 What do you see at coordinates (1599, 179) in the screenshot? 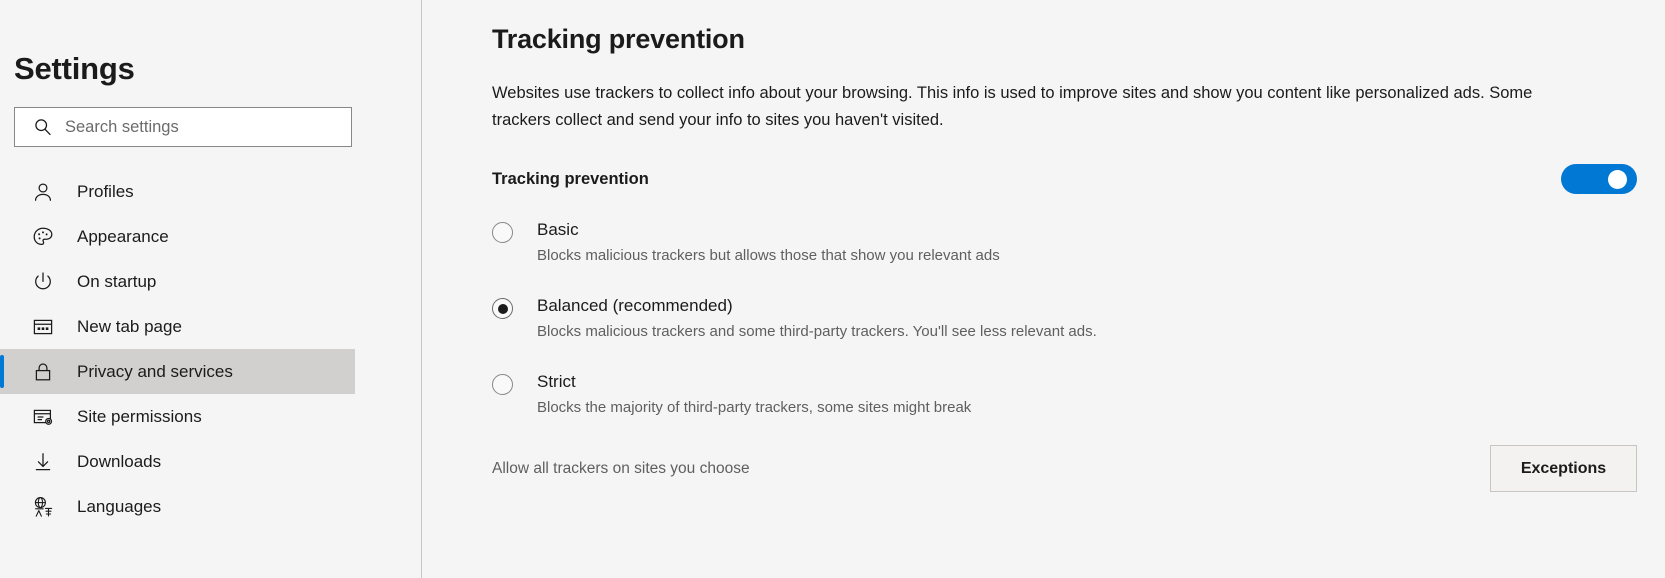
I see `tracking-prevention-toggle` at bounding box center [1599, 179].